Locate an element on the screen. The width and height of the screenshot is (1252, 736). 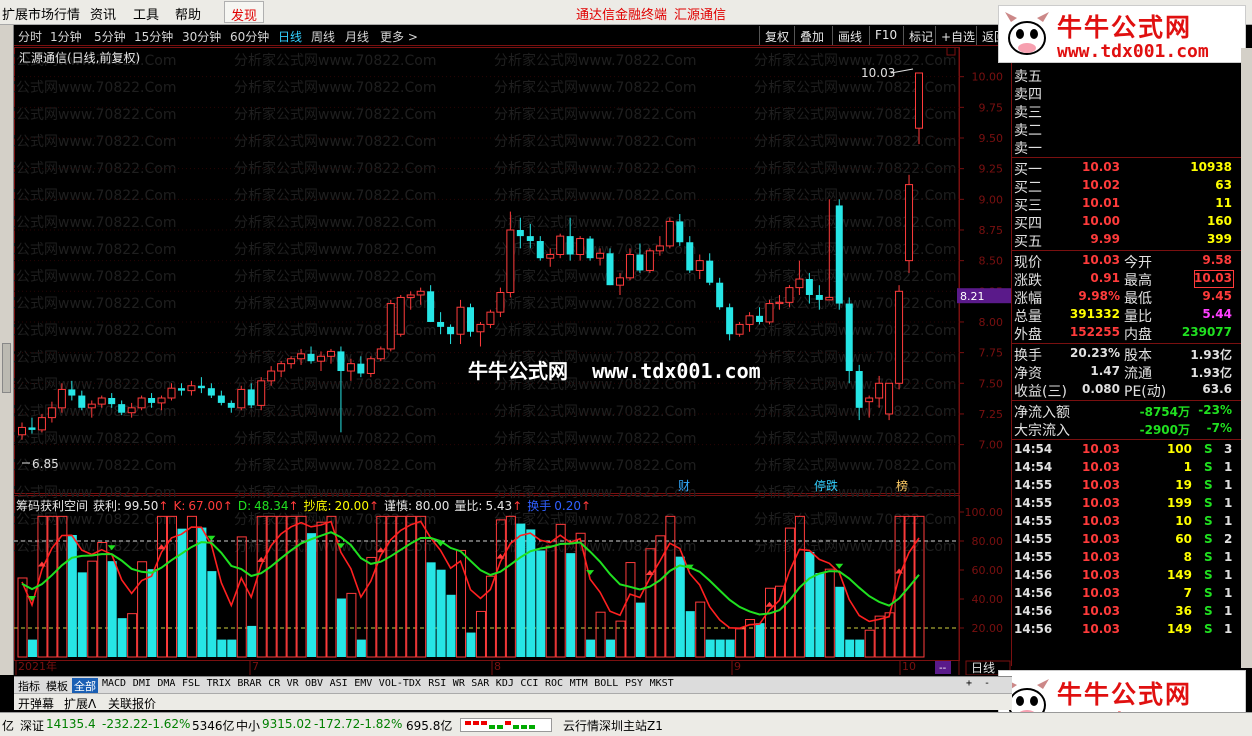
menu-extended-market: 扩展市场行情 is located at coordinates (41, 13).